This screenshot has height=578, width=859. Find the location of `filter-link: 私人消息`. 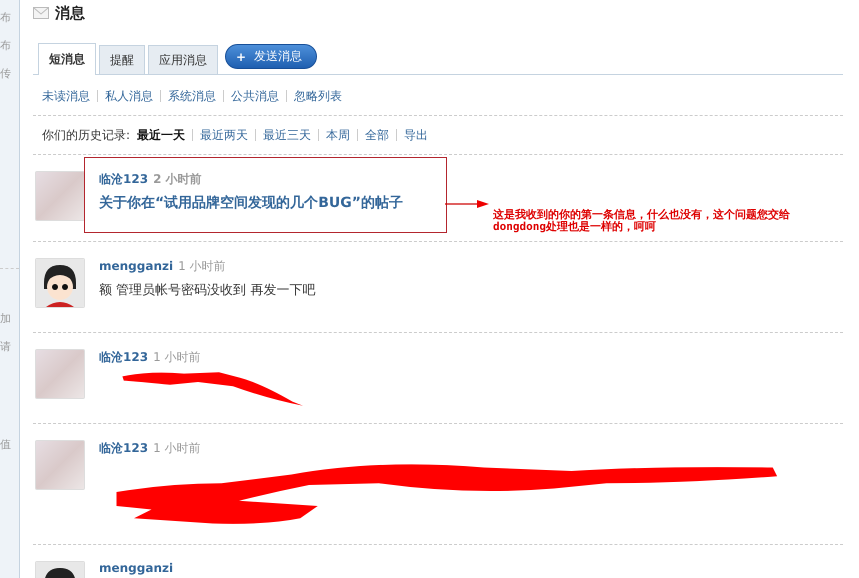

filter-link: 私人消息 is located at coordinates (129, 96).